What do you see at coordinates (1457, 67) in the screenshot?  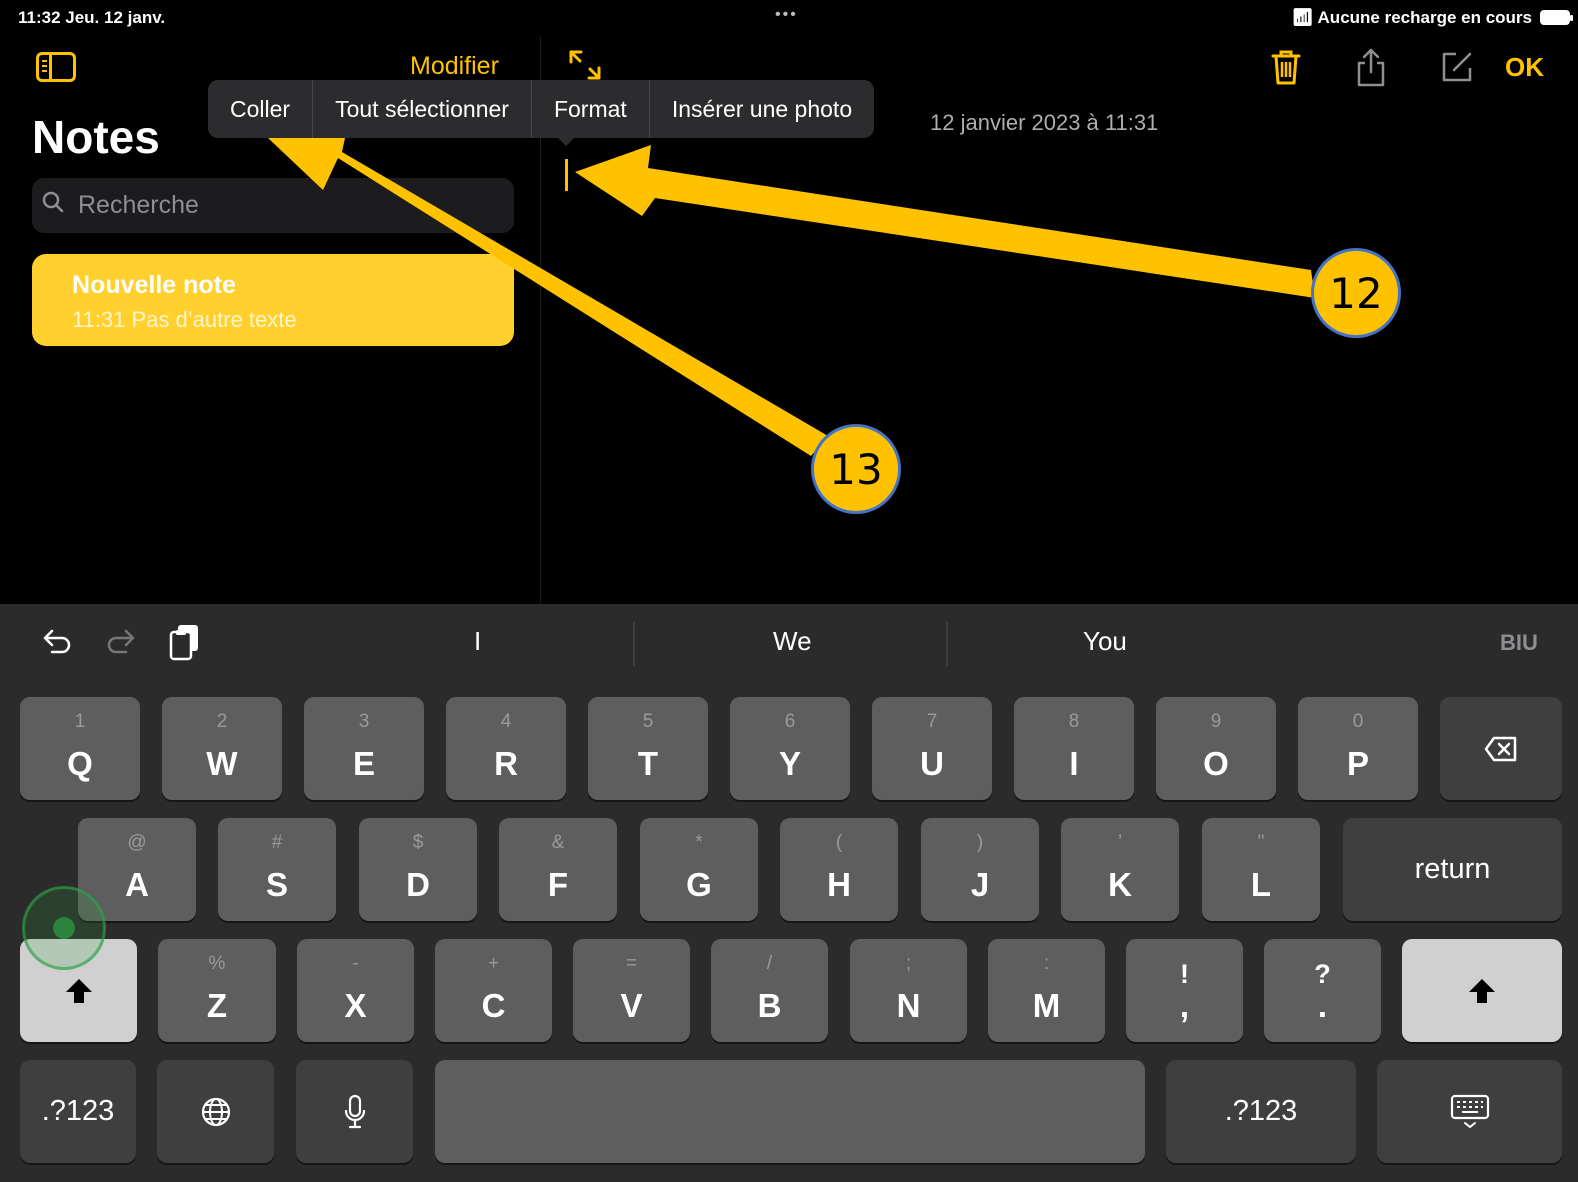 I see `compose-icon` at bounding box center [1457, 67].